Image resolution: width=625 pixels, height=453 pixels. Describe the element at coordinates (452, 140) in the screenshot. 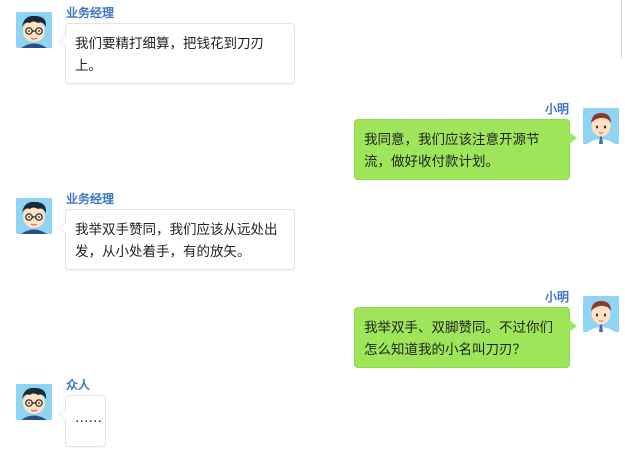

I see `message-text-line: 我同意，我们应该注意开源节` at that location.